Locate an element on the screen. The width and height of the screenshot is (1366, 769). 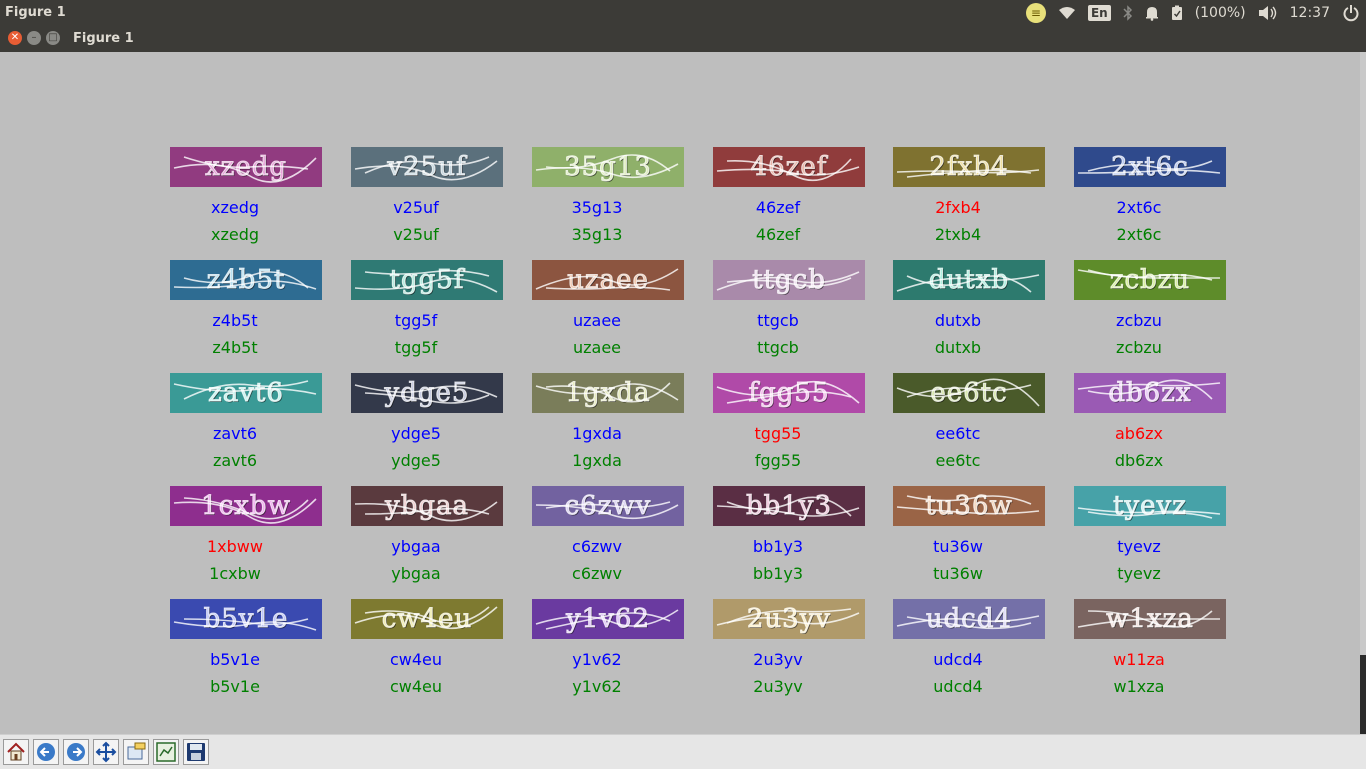
captcha-image: ydge5 is located at coordinates (427, 393).